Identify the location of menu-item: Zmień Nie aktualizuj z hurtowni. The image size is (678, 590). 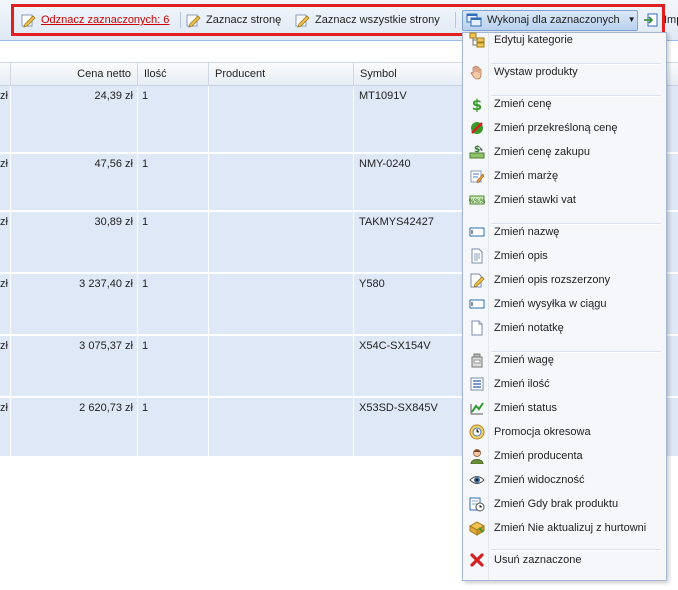
(564, 528).